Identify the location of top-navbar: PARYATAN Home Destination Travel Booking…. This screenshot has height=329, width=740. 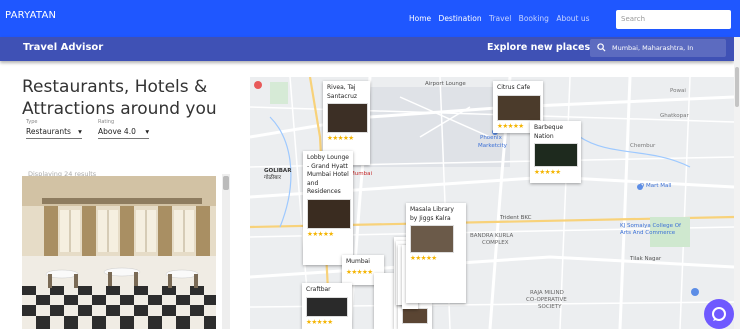
(370, 18).